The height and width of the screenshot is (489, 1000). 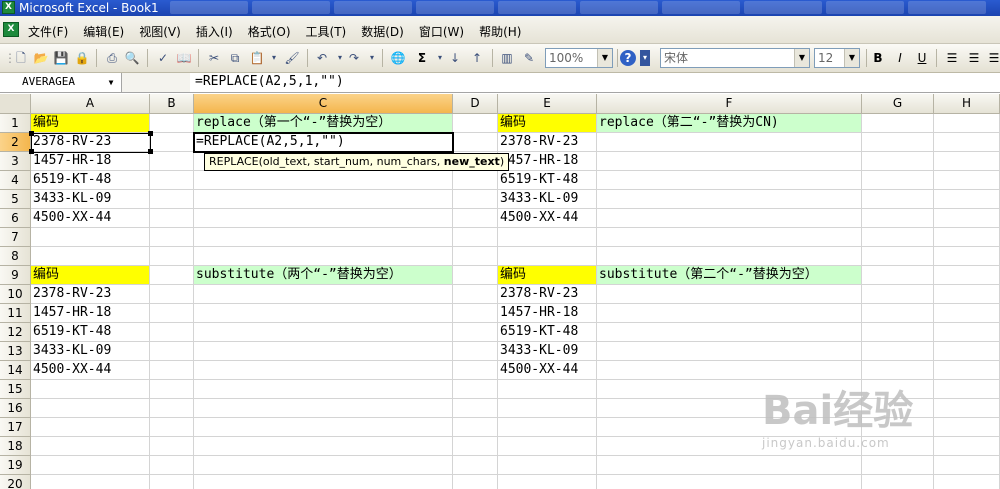 What do you see at coordinates (172, 218) in the screenshot?
I see `cell-b6` at bounding box center [172, 218].